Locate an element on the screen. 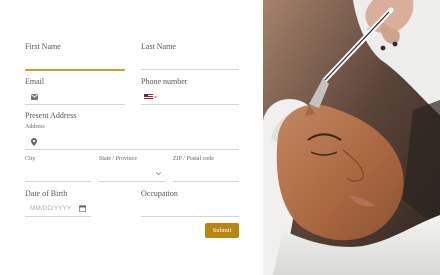 The width and height of the screenshot is (440, 275). last-name-underline is located at coordinates (190, 69).